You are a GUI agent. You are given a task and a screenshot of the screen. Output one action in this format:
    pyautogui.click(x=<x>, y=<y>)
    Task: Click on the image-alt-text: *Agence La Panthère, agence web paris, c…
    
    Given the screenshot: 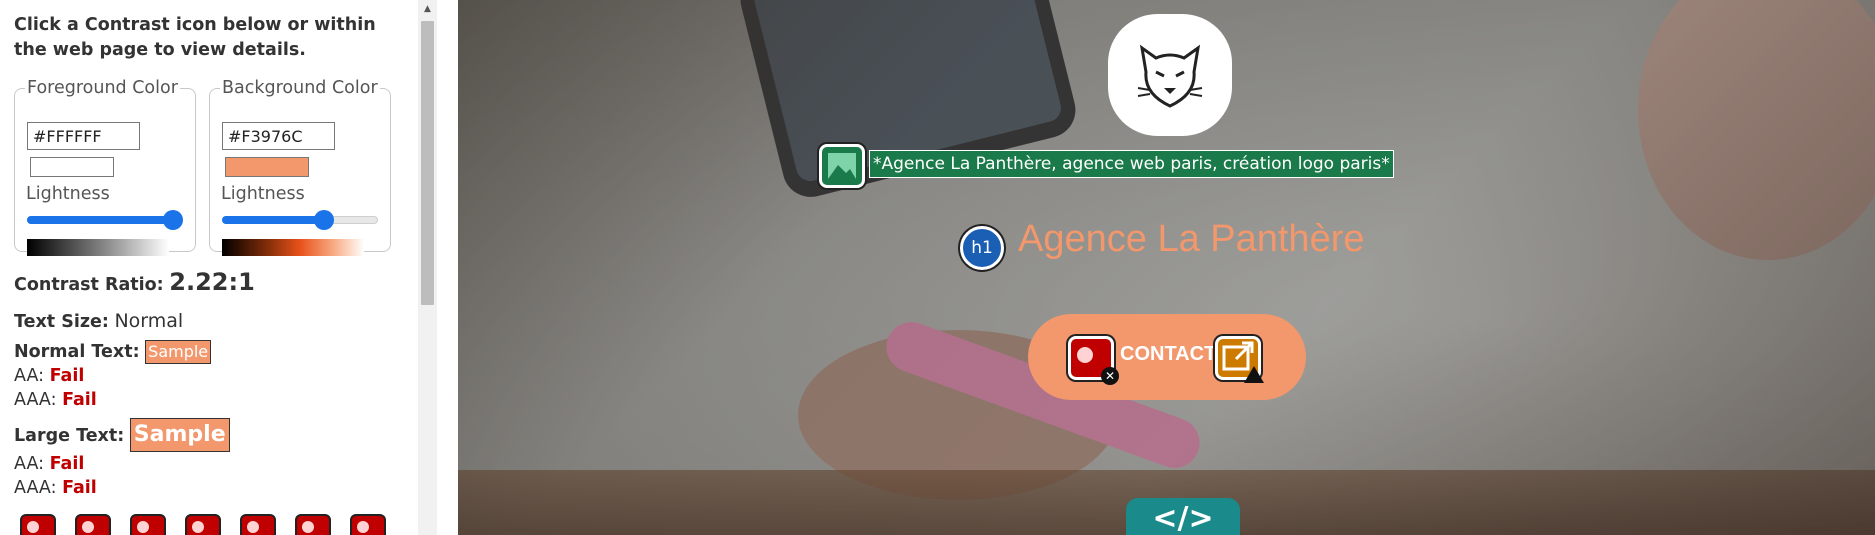 What is the action you would take?
    pyautogui.click(x=1131, y=164)
    